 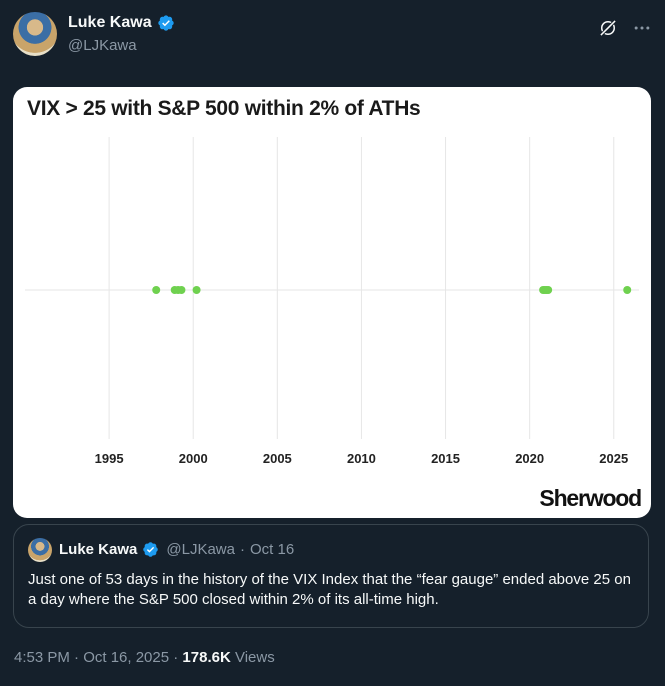 I want to click on tweet-header: Luke Kawa @LJKawa, so click(x=332, y=36).